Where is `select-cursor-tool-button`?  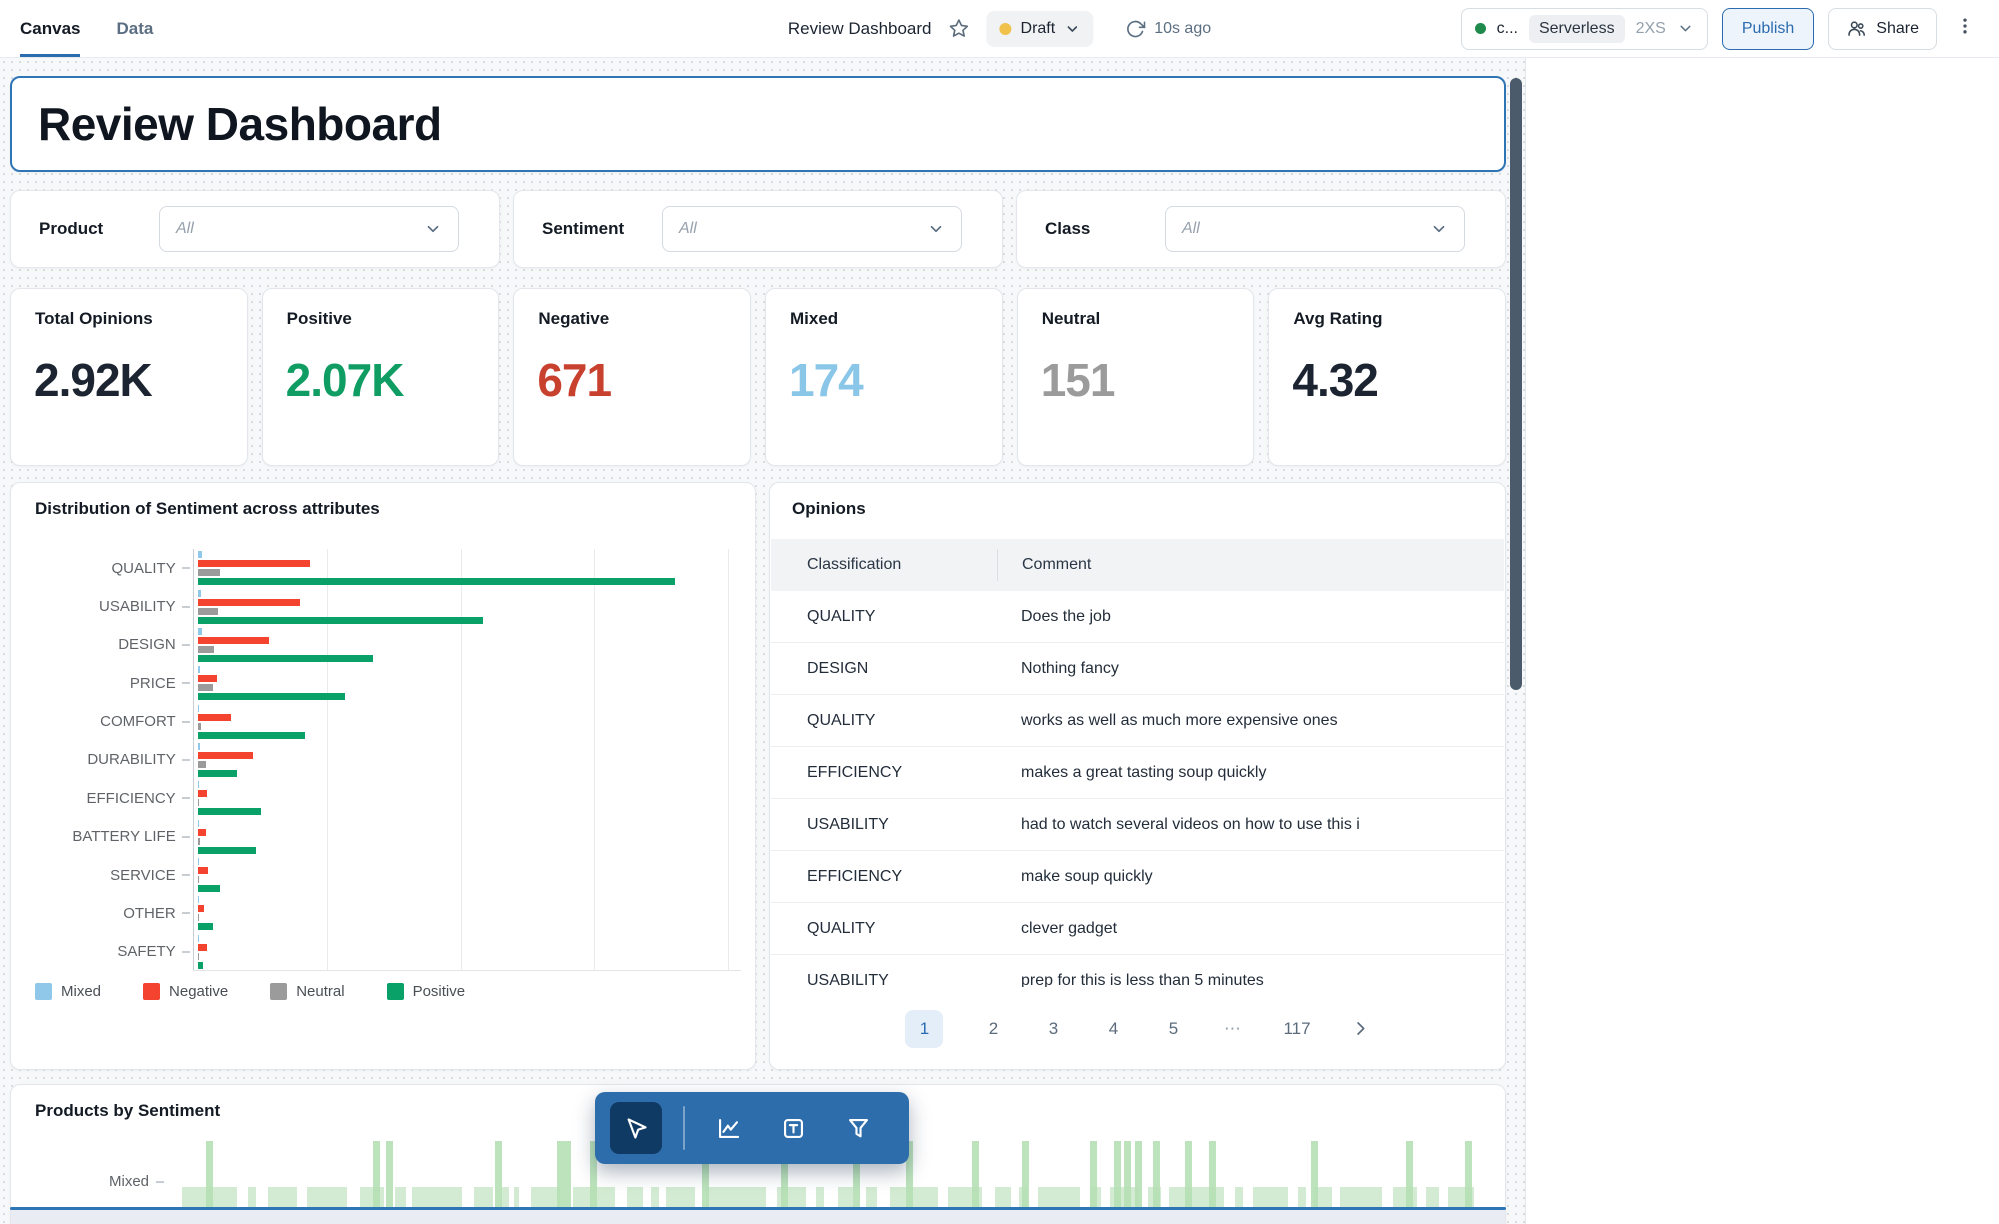 select-cursor-tool-button is located at coordinates (636, 1128).